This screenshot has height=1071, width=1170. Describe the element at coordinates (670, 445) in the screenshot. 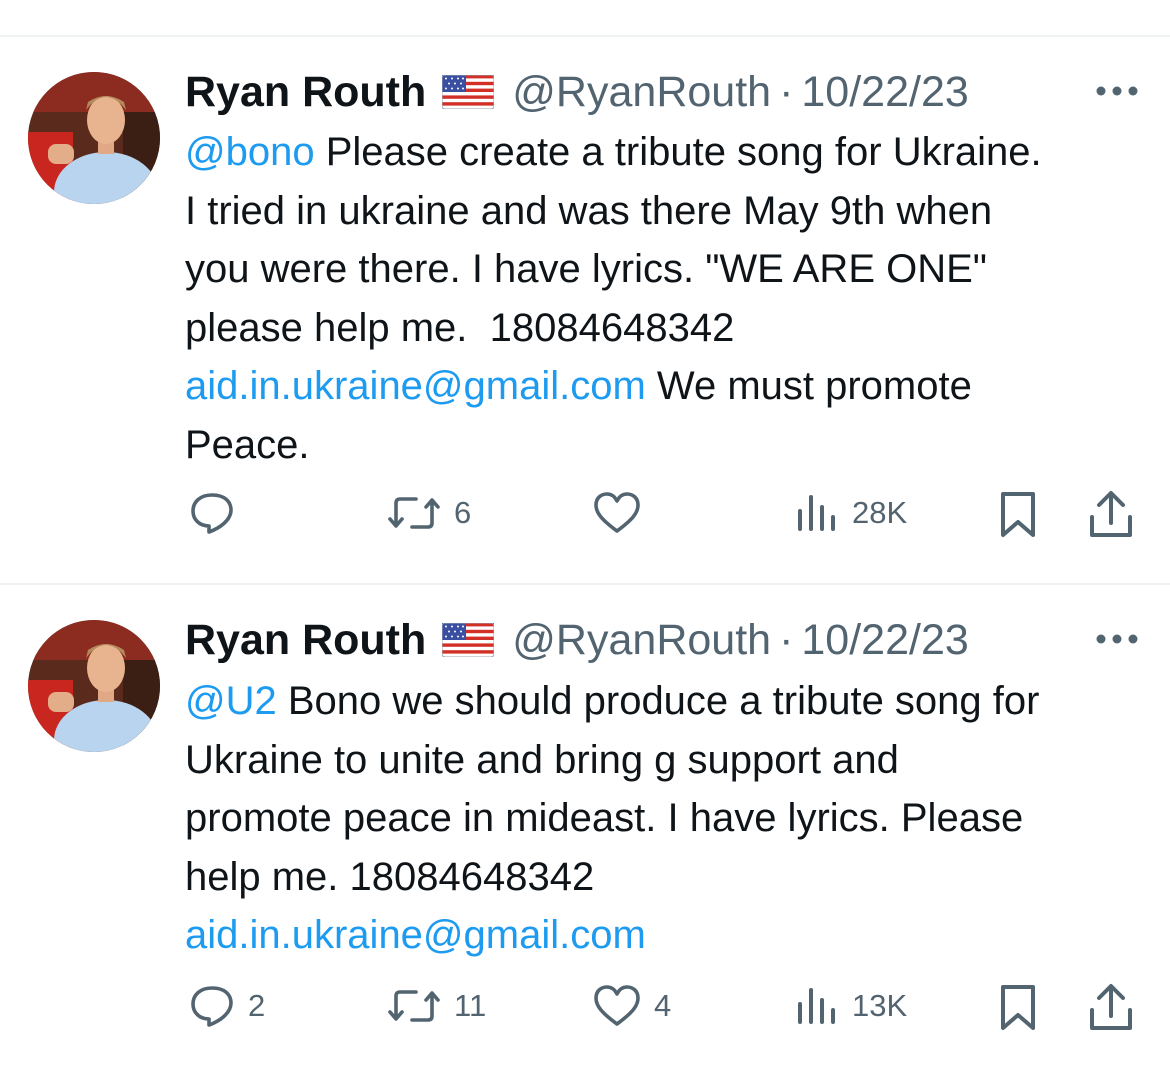

I see `text-line: Peace.` at that location.